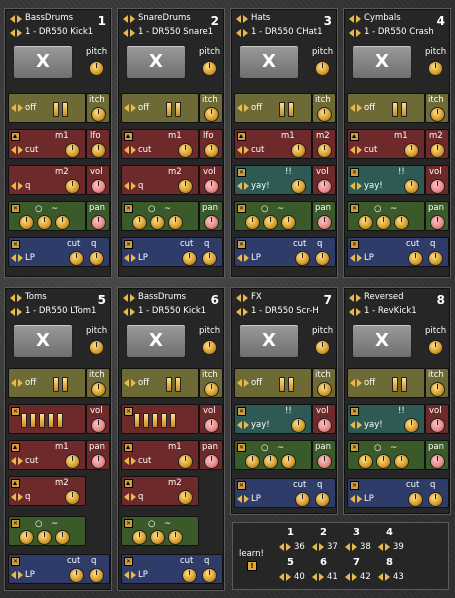 This screenshot has width=455, height=598. What do you see at coordinates (298, 425) in the screenshot?
I see `amount-knob` at bounding box center [298, 425].